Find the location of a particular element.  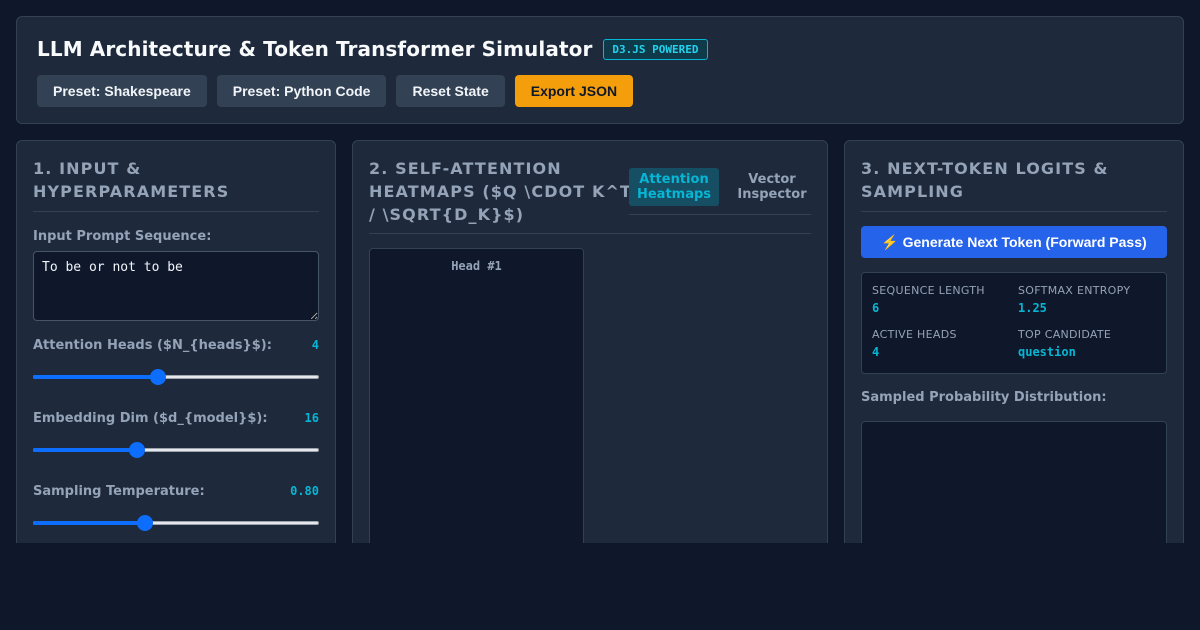

logits-divider is located at coordinates (1014, 211).